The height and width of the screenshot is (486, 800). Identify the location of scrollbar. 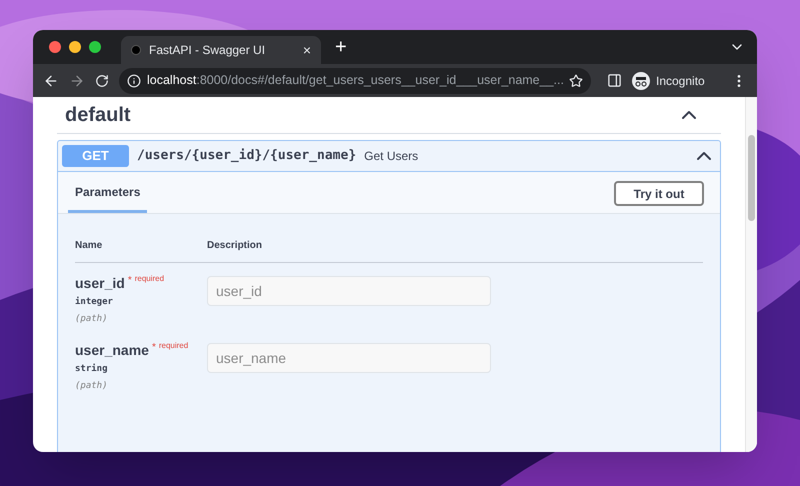
(751, 274).